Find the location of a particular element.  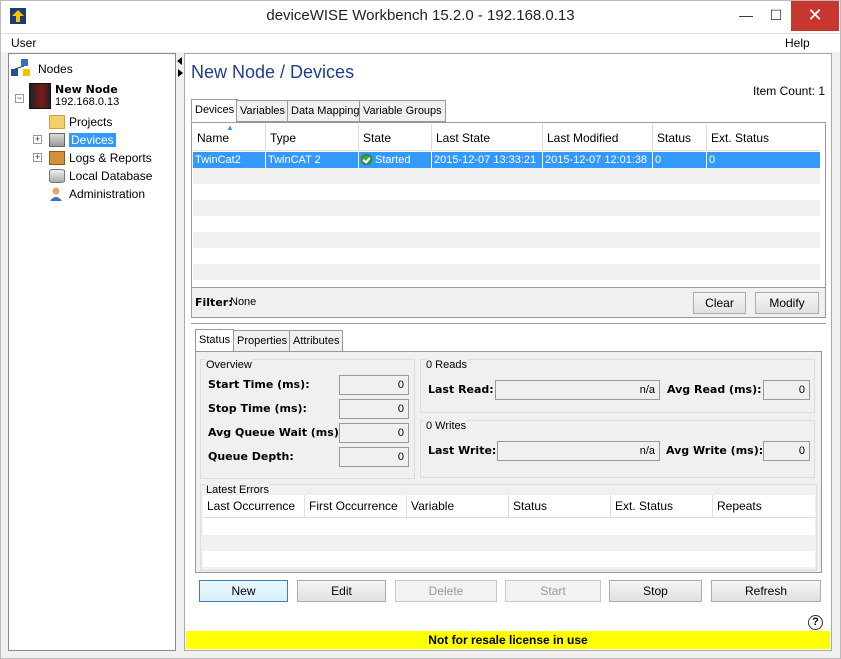

license-banner: Not for resale license in use is located at coordinates (508, 640).